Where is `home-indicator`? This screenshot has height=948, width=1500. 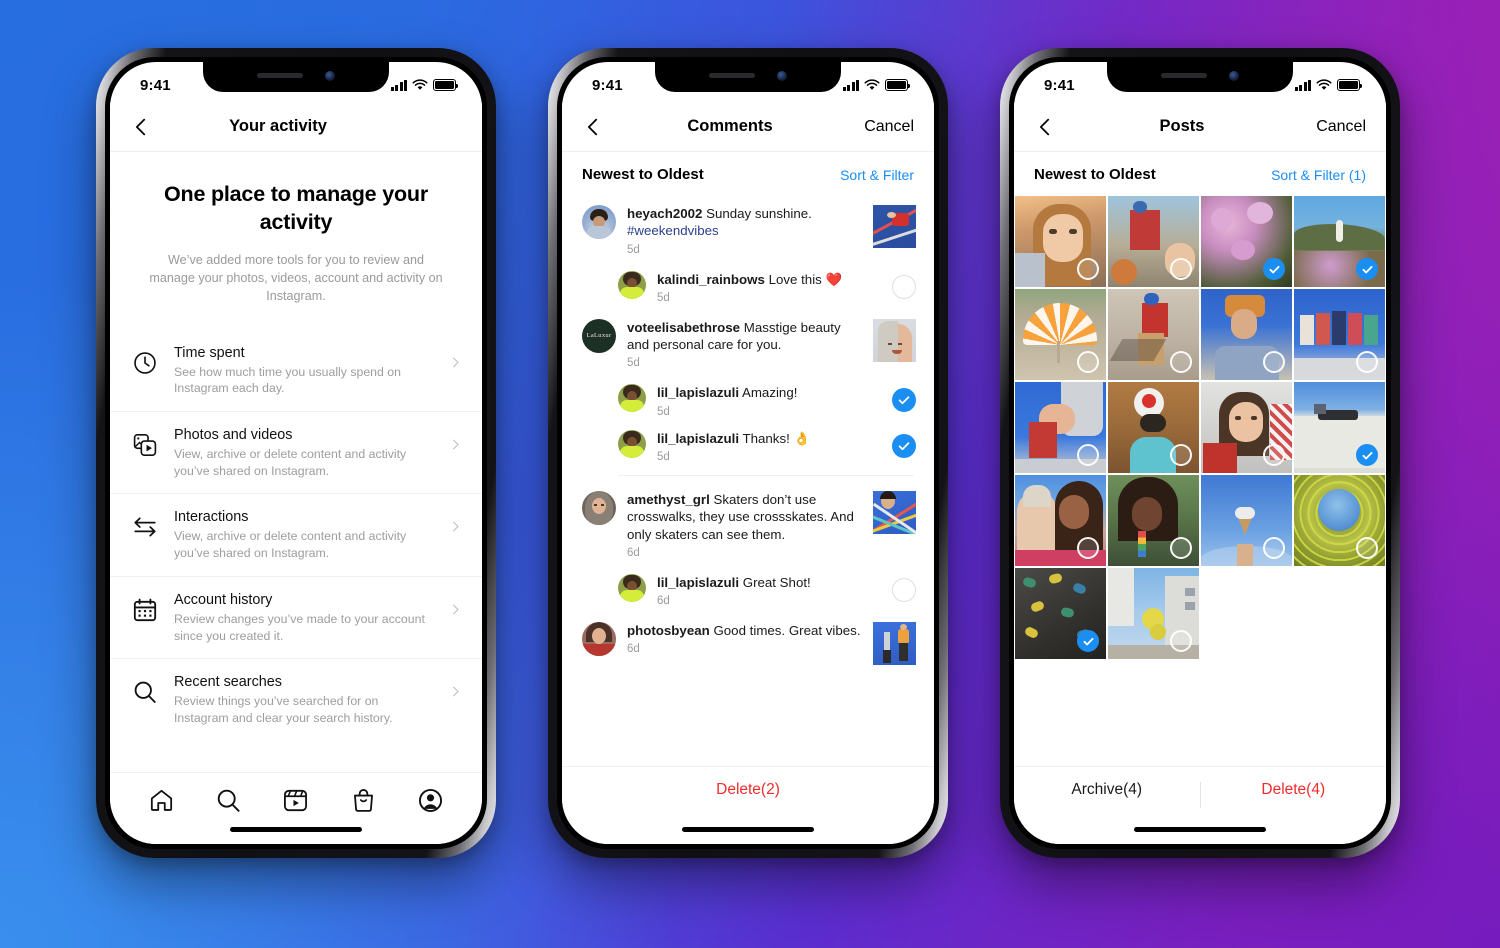
home-indicator is located at coordinates (748, 829).